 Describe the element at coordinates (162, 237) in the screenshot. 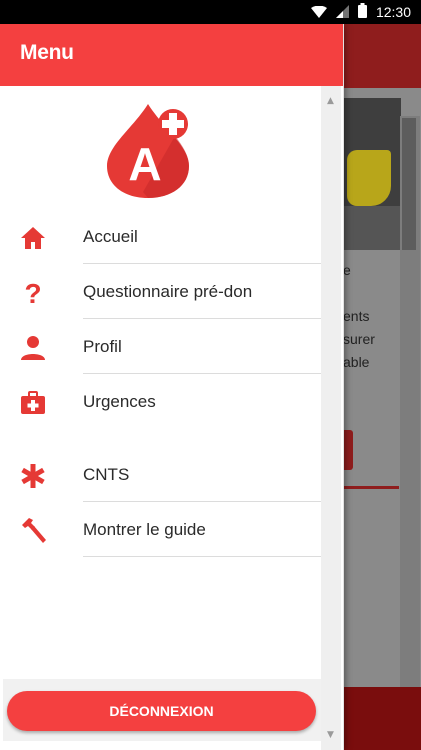

I see `menu-item-accueil: Accueil` at that location.